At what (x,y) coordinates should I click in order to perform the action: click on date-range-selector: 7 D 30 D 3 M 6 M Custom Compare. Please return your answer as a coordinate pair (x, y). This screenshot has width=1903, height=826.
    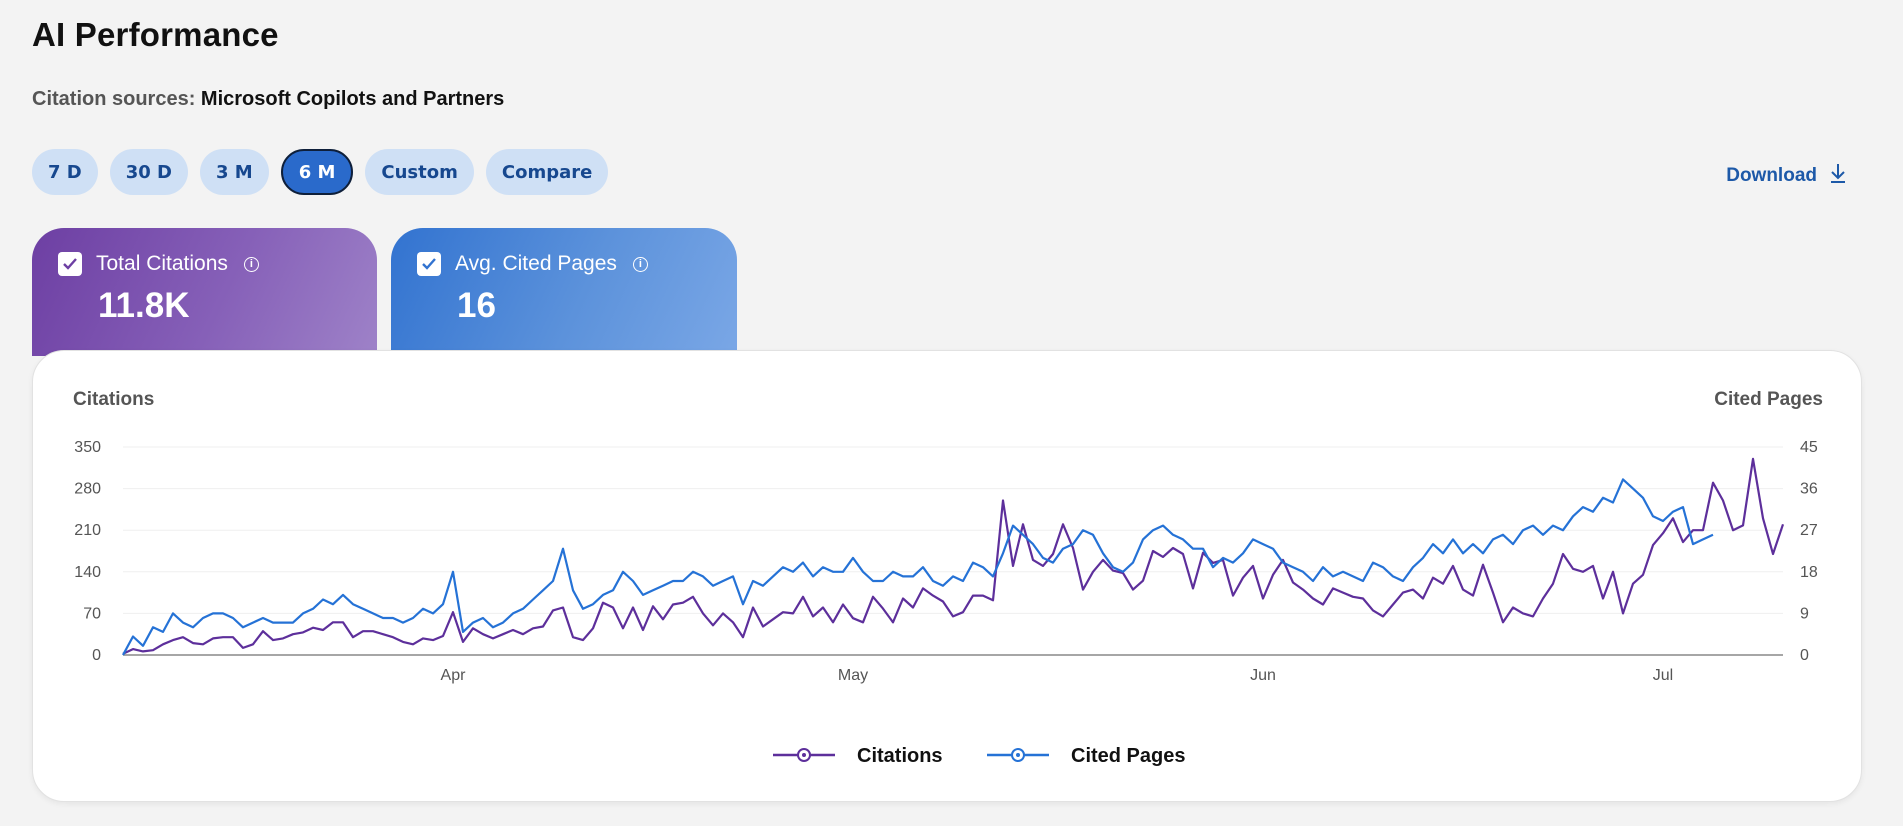
    Looking at the image, I should click on (320, 172).